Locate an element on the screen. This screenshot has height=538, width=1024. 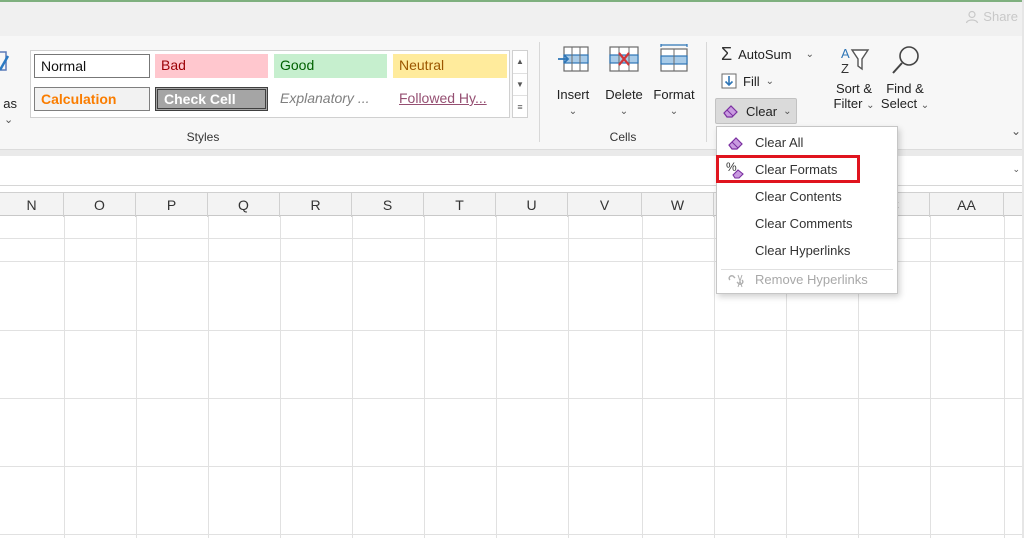
unlink-icon is located at coordinates (736, 280).